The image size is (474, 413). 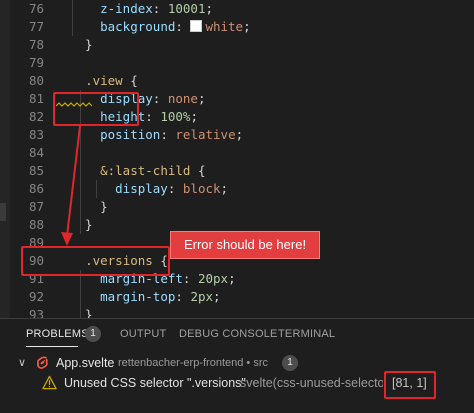 I want to click on error-callout: Error should be here!, so click(x=245, y=245).